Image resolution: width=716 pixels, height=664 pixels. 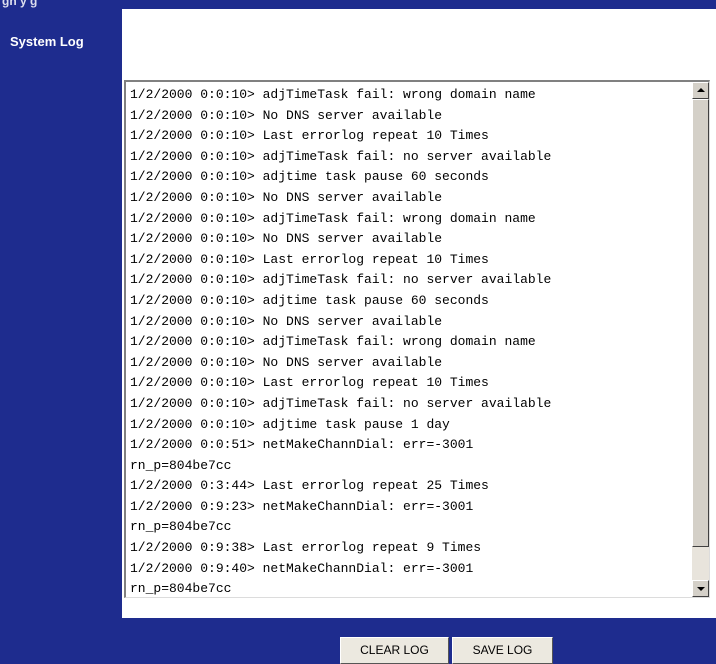 I want to click on vertical-scrollbar, so click(x=700, y=339).